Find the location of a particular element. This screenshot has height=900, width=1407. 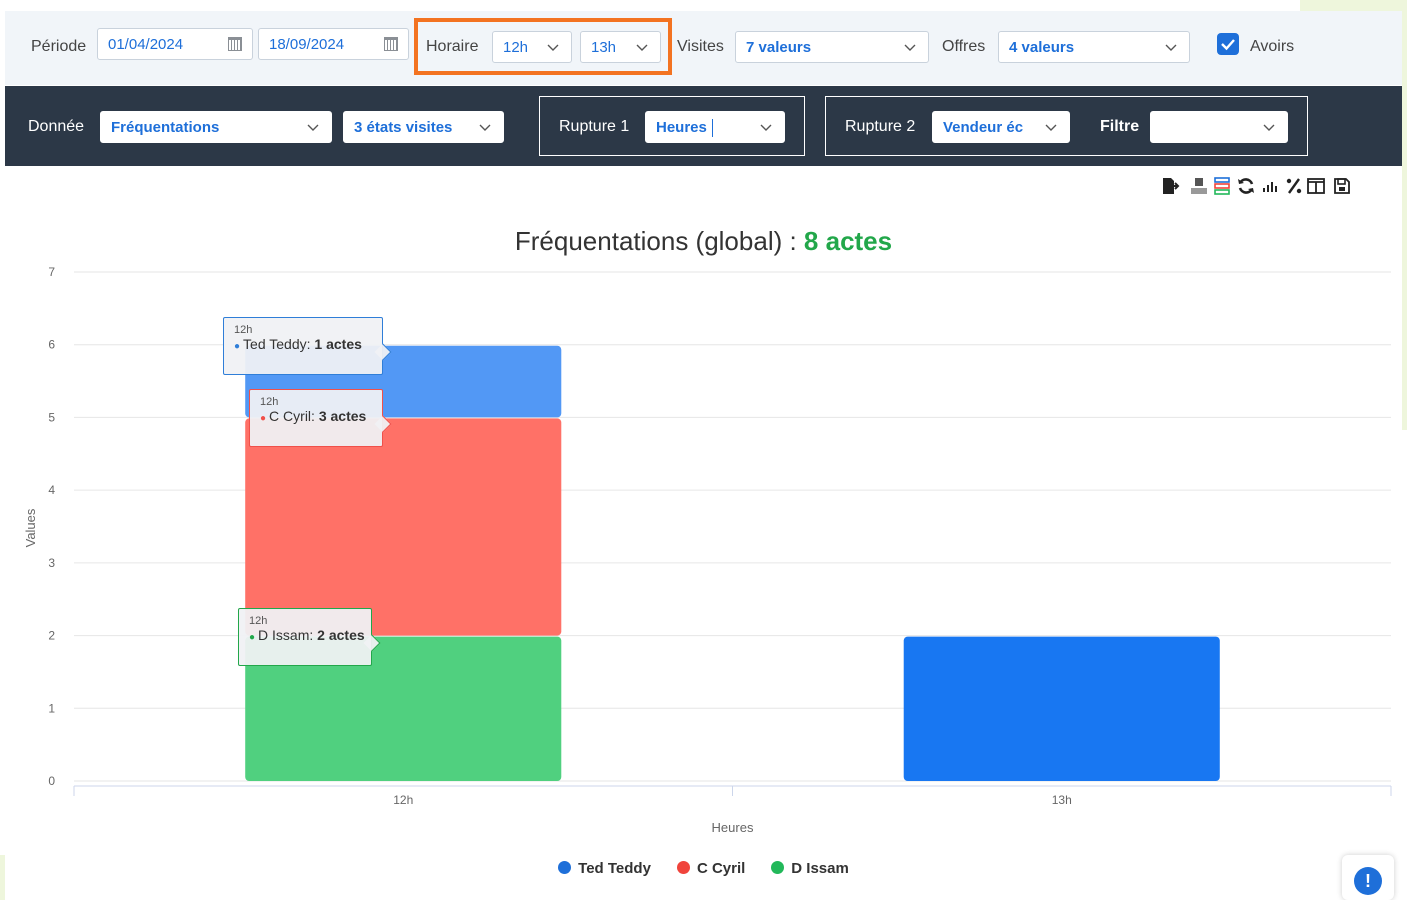

chart-legend: Ted Teddy C Cyril D Issam is located at coordinates (703, 868).